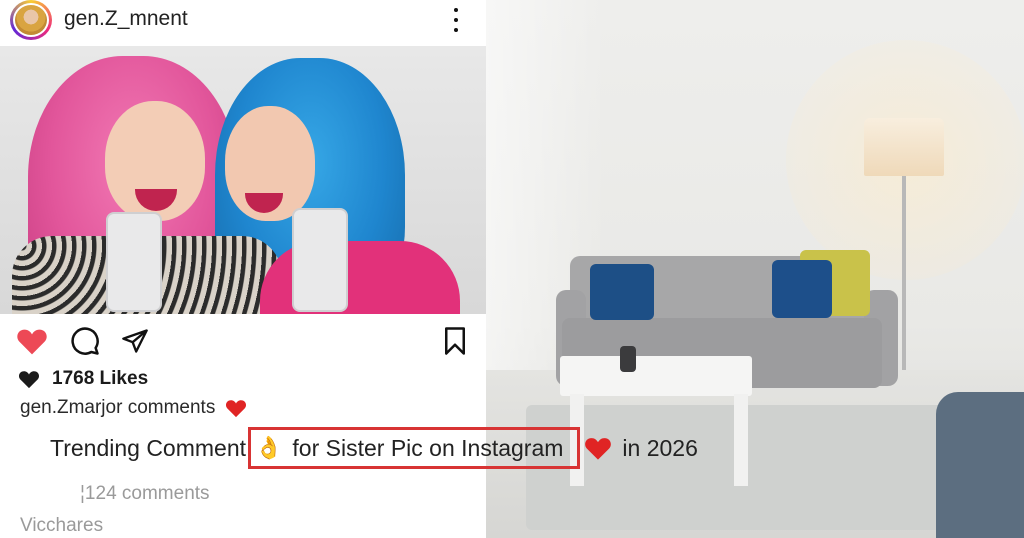  I want to click on ok-hand-icon: 👌, so click(269, 447).